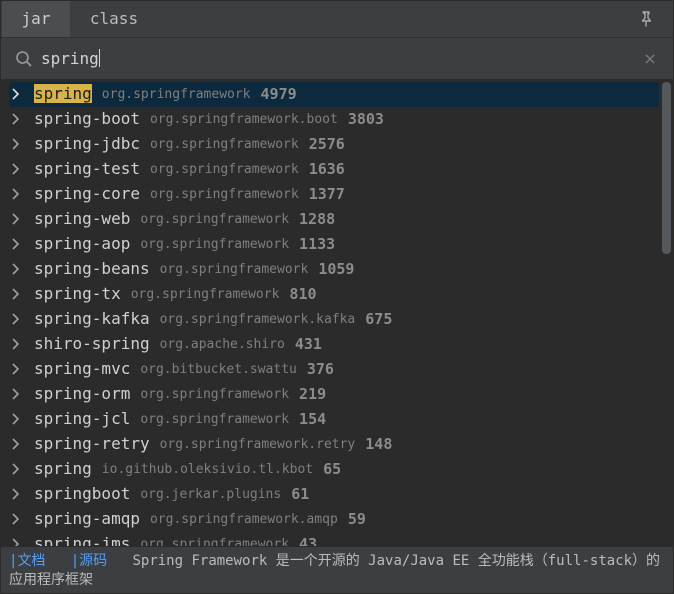 This screenshot has height=594, width=674. I want to click on artifact-name: spring-core org.springframework 1377, so click(189, 193).